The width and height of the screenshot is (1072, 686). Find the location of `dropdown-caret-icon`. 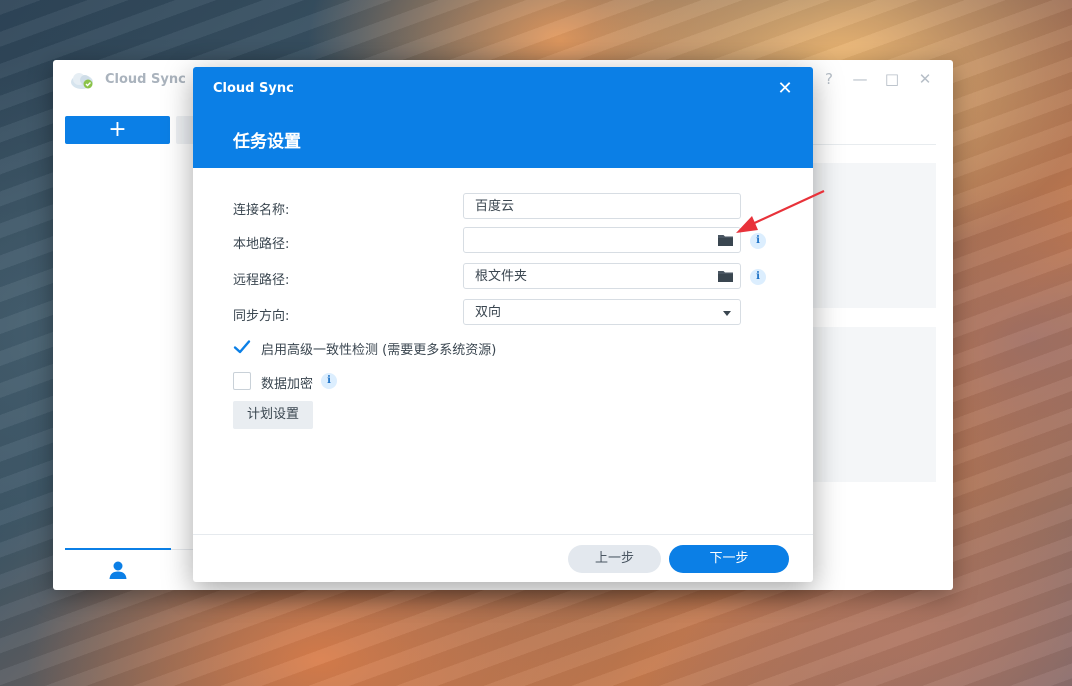

dropdown-caret-icon is located at coordinates (727, 313).